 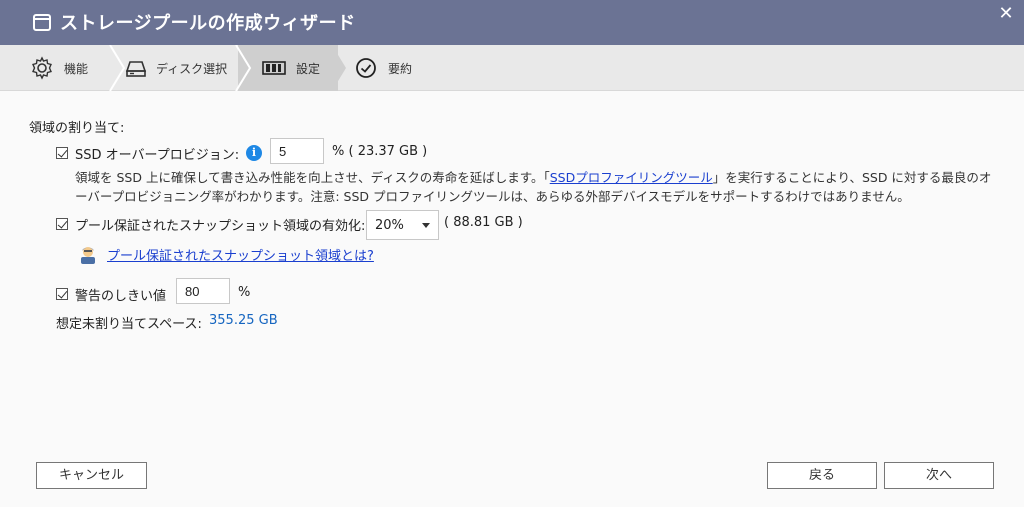 I want to click on close-icon: ✕, so click(x=1006, y=14).